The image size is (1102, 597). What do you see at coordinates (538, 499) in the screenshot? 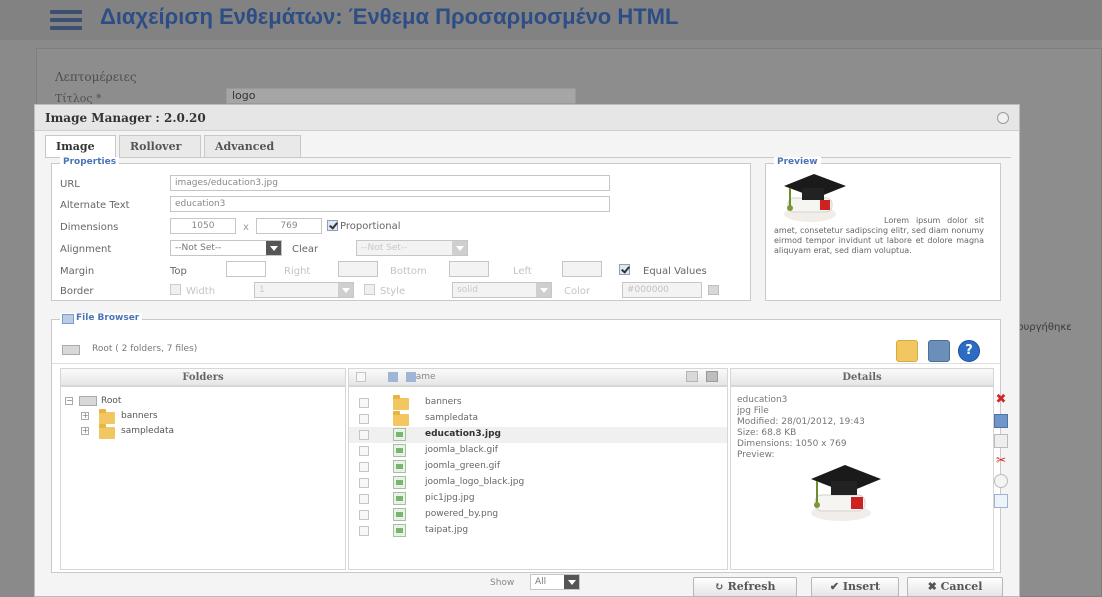
I see `list-item: pic1jpg.jpg` at bounding box center [538, 499].